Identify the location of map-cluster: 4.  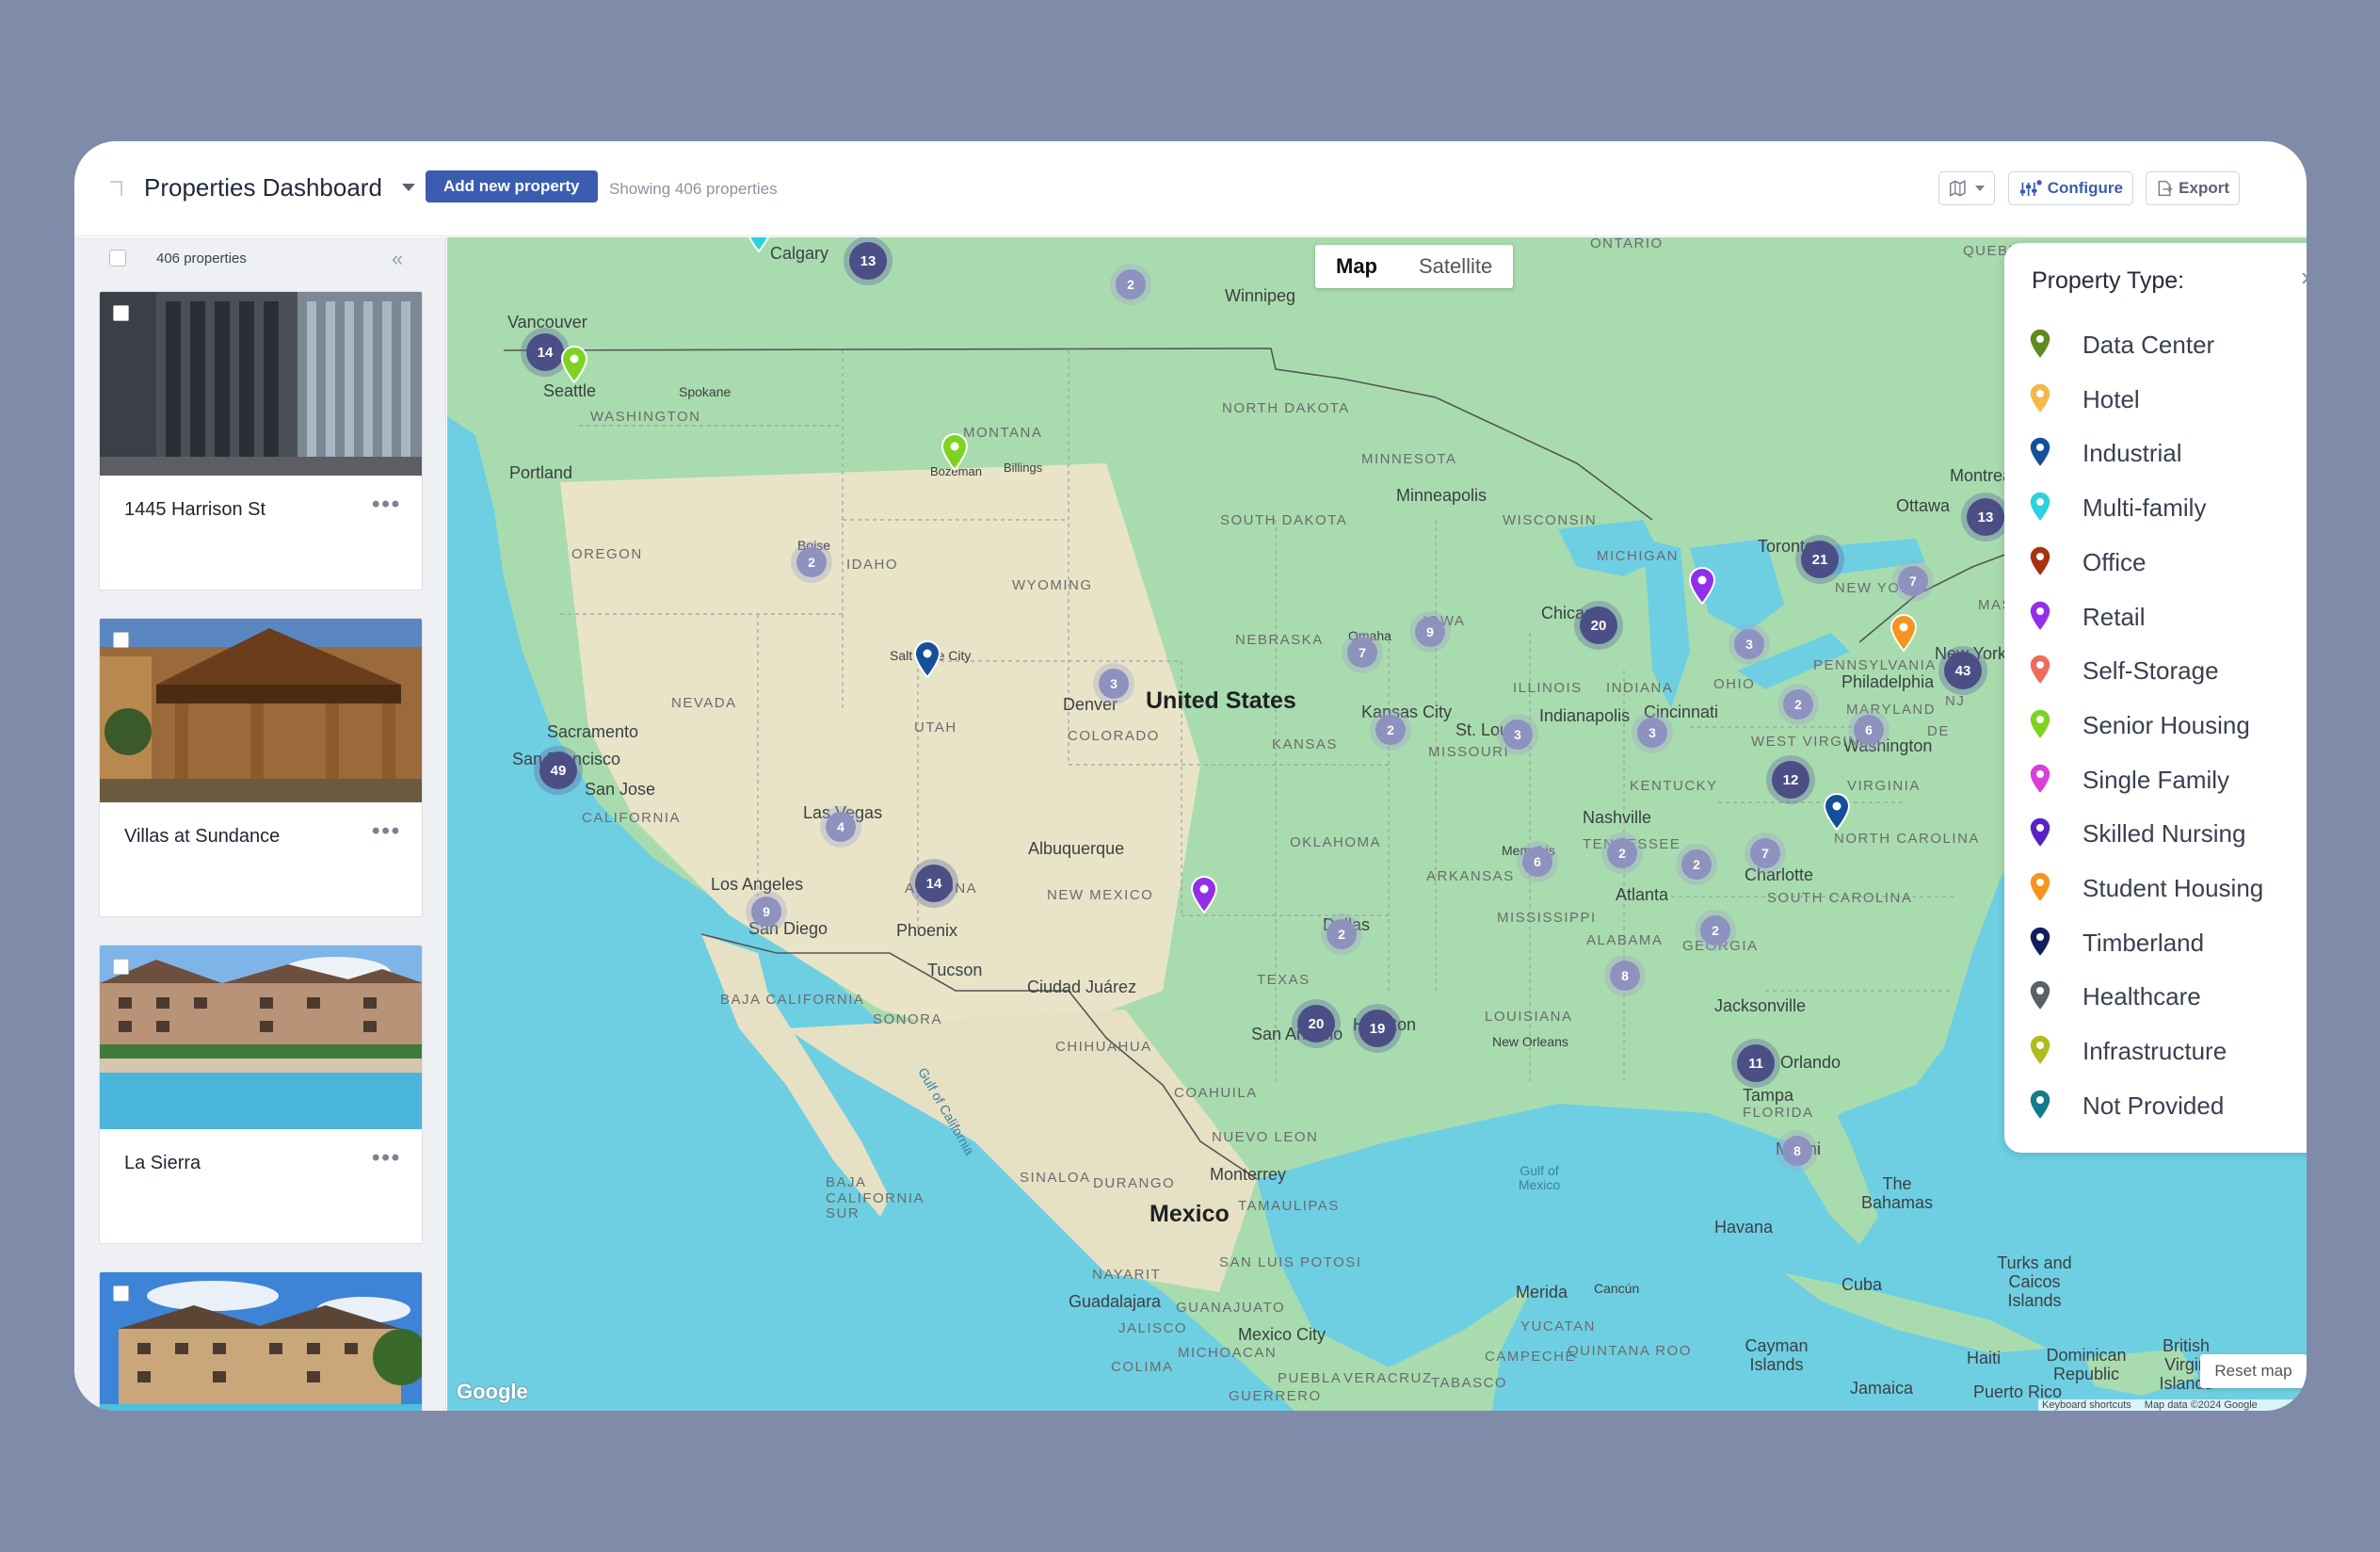
(841, 827).